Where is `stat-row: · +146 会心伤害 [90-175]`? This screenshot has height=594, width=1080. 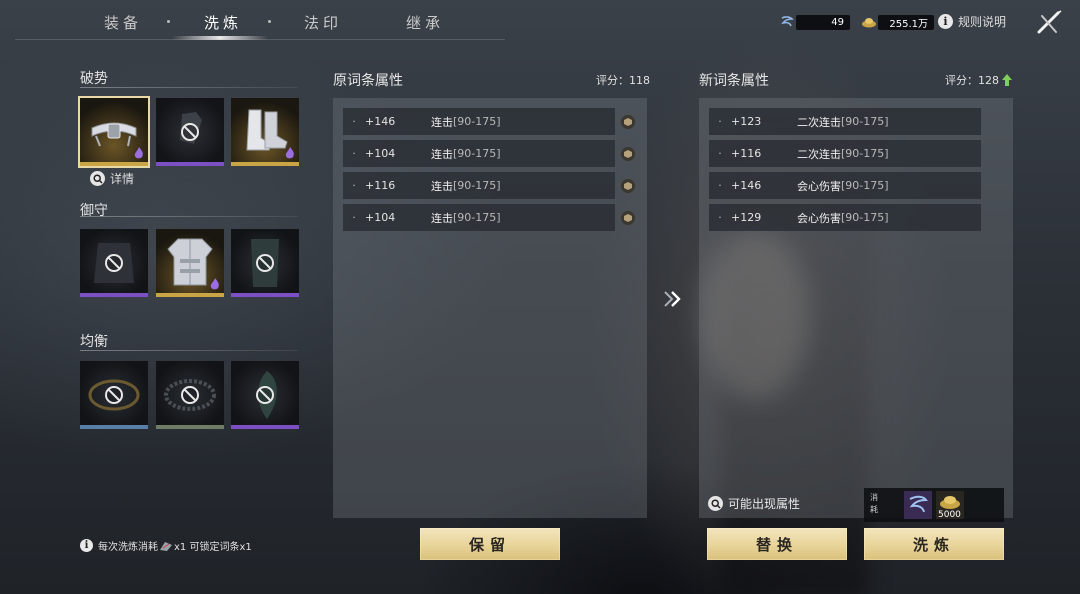 stat-row: · +146 会心伤害 [90-175] is located at coordinates (845, 185).